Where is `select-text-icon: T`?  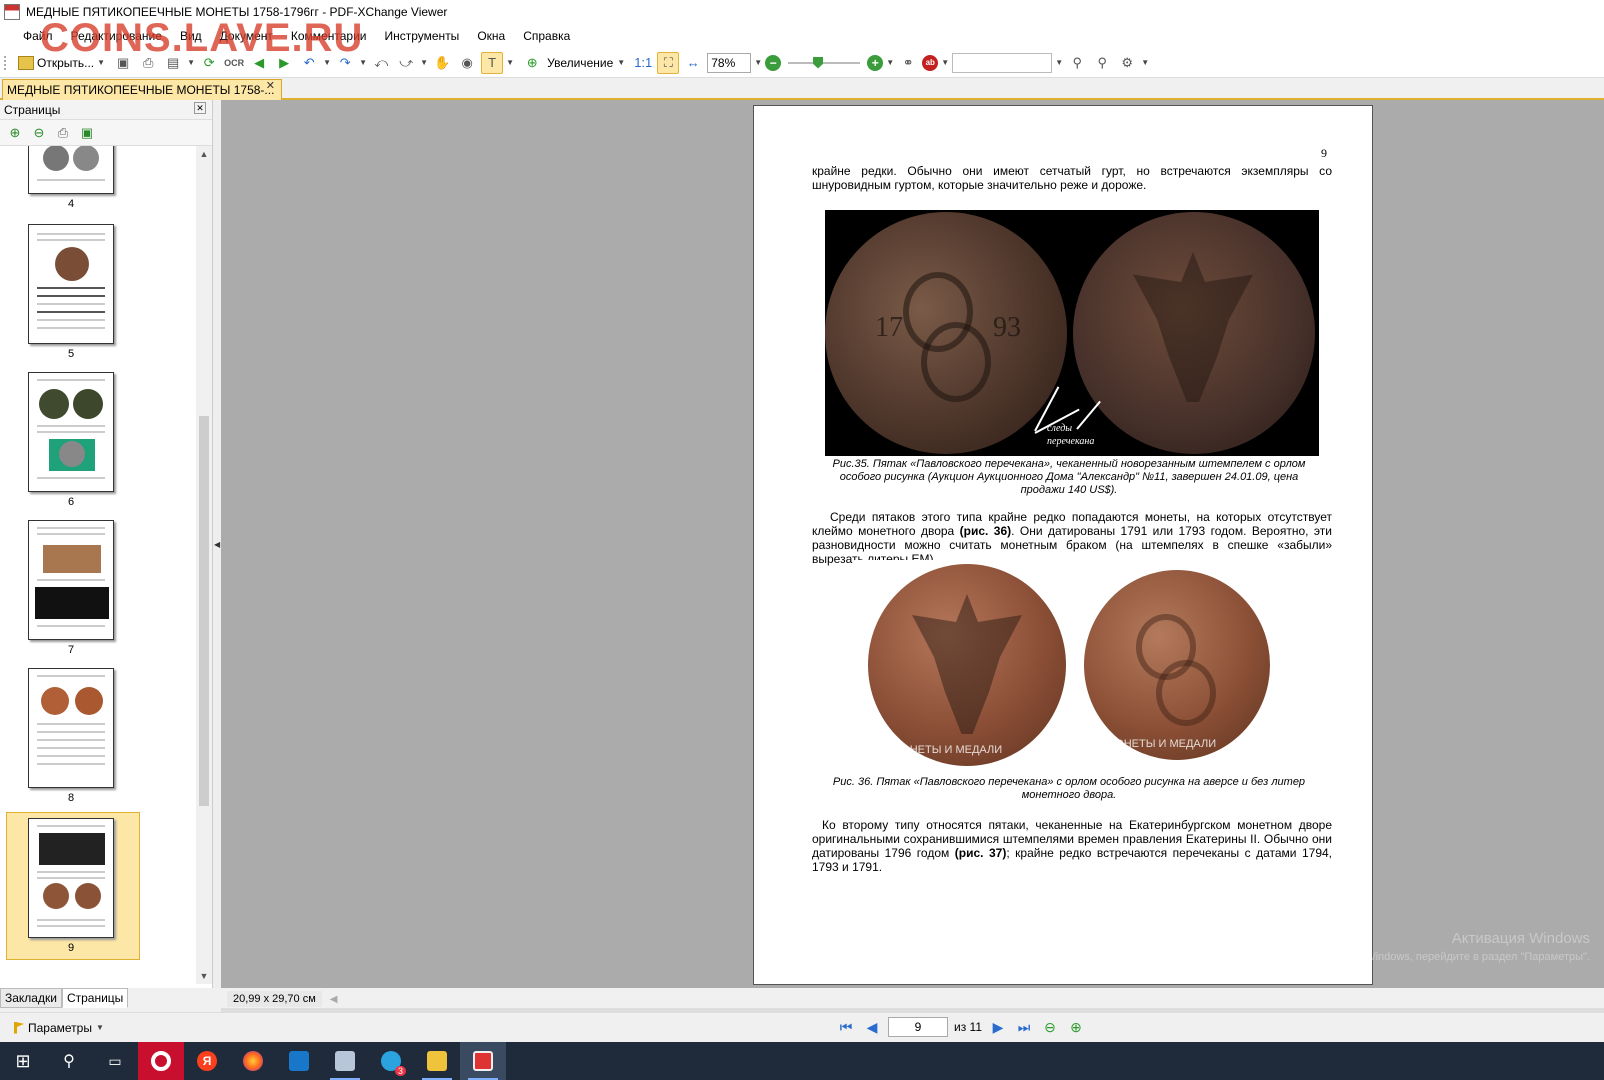
select-text-icon: T is located at coordinates (492, 62).